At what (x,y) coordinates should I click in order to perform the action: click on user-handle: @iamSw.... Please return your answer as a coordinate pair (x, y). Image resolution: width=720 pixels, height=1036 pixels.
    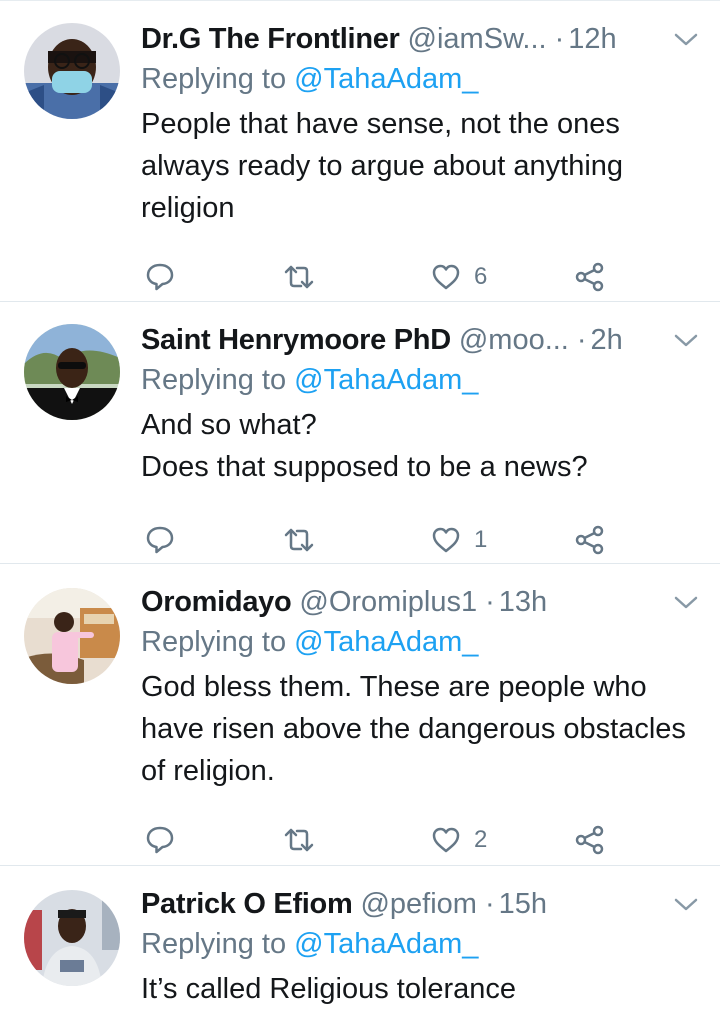
    Looking at the image, I should click on (477, 39).